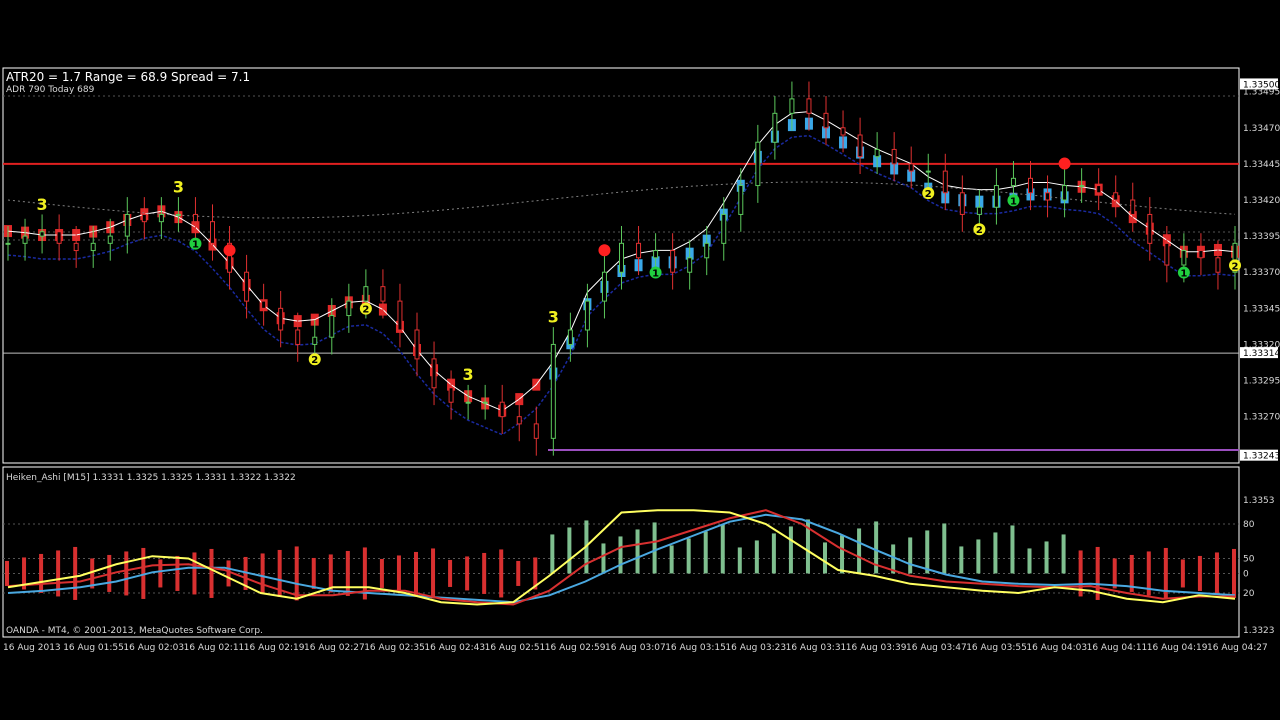 The height and width of the screenshot is (720, 1280). Describe the element at coordinates (1261, 457) in the screenshot. I see `bottom-price-tag: 1.33243` at that location.